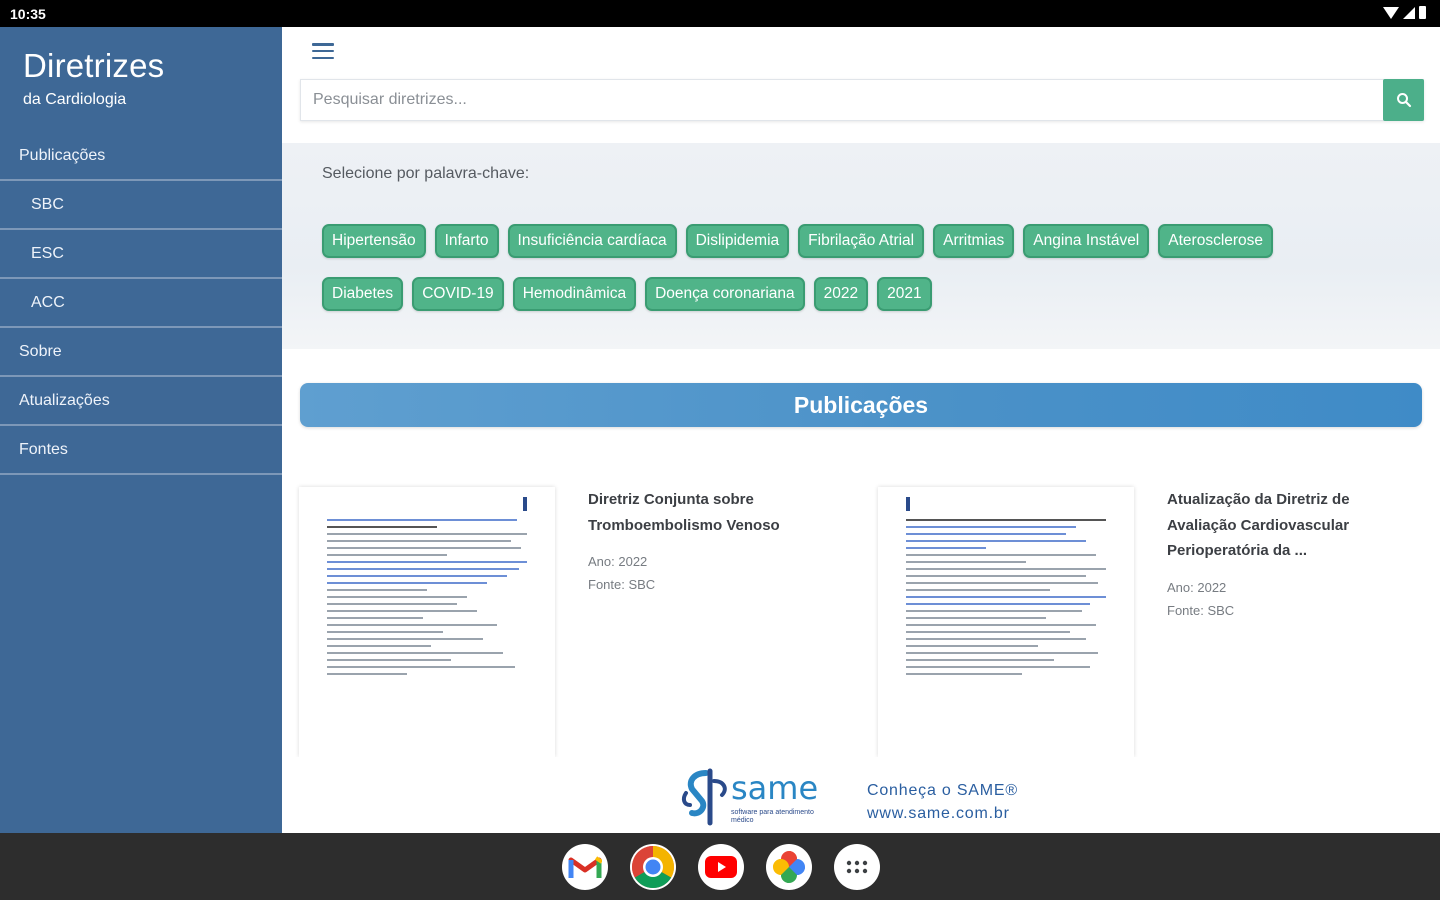 This screenshot has height=900, width=1440. What do you see at coordinates (141, 450) in the screenshot?
I see `sidebar-item-fontes: Fontes` at bounding box center [141, 450].